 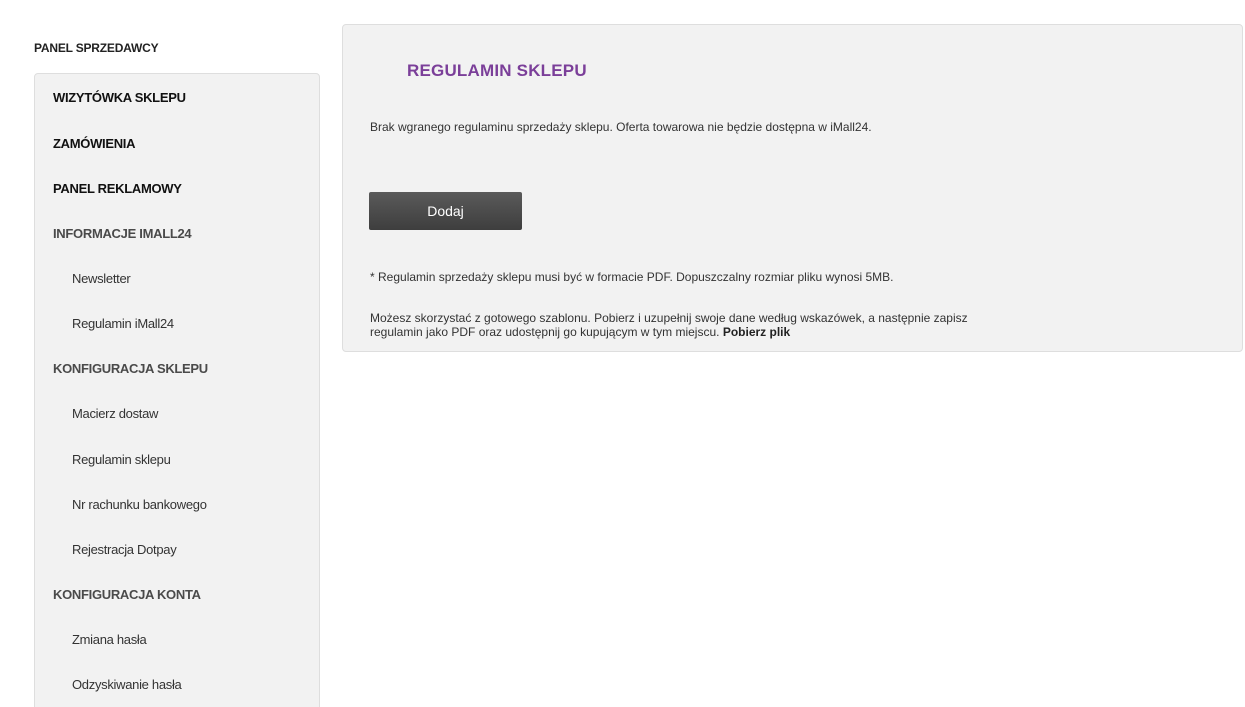 I want to click on sidebar-item-nr-rachunku-bankowego: Nr rachunku bankowego, so click(x=139, y=504).